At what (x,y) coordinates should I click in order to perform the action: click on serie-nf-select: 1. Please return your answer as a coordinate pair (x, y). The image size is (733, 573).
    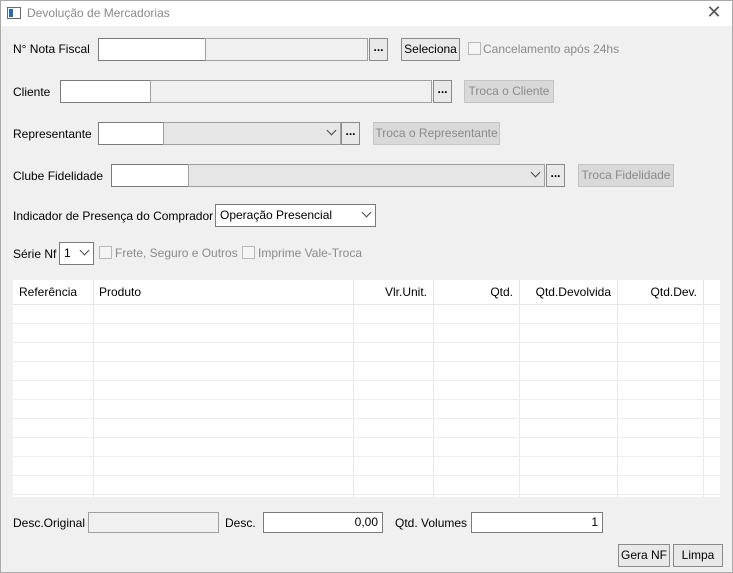
    Looking at the image, I should click on (76, 253).